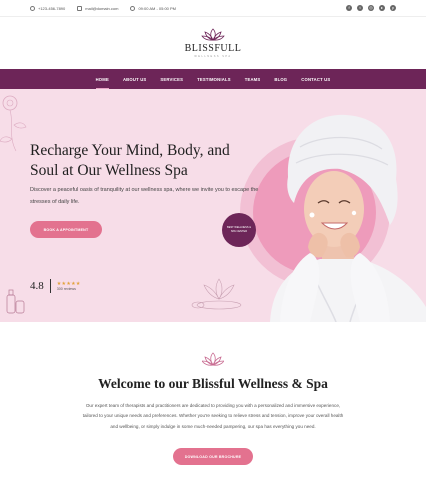 The height and width of the screenshot is (482, 426). Describe the element at coordinates (55, 286) in the screenshot. I see `rating-summary: 4.8 ★★★★★ 300 reviews` at that location.